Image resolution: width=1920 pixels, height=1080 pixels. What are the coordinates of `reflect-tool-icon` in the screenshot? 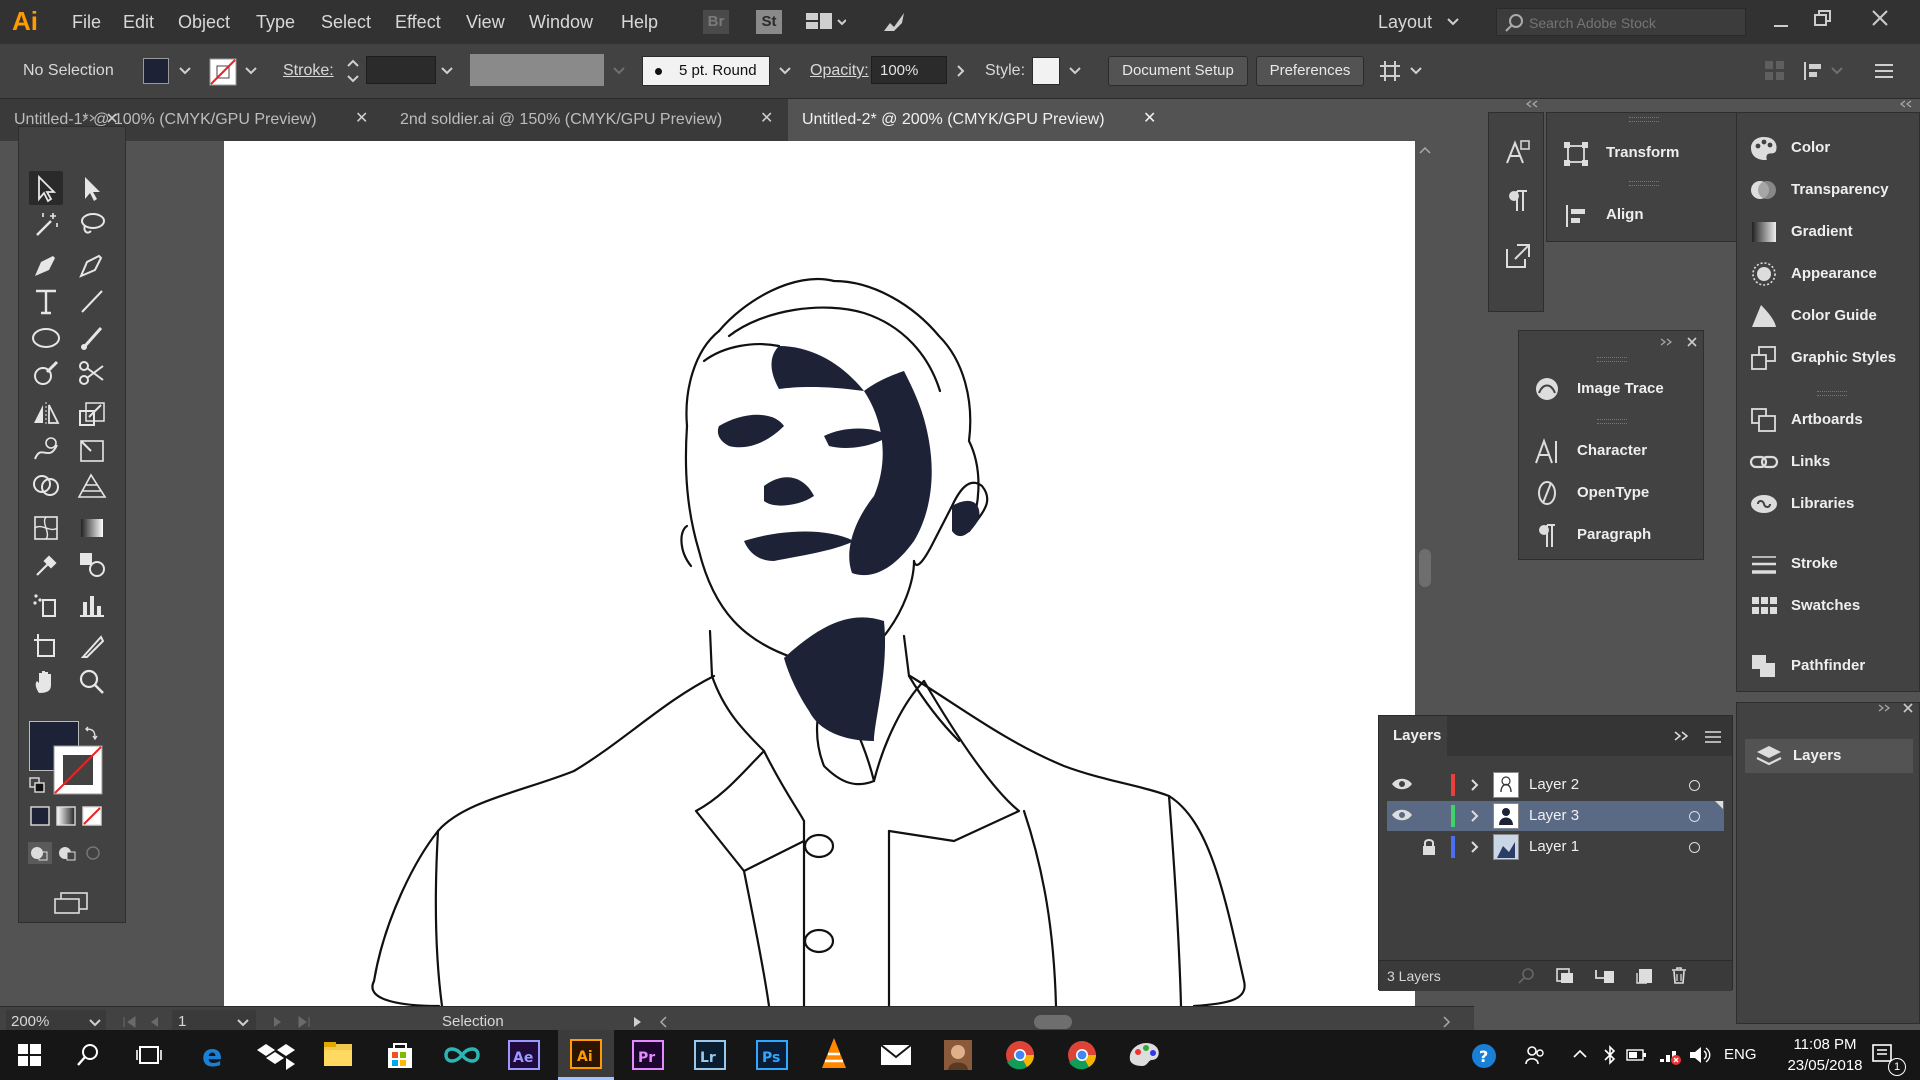 It's located at (46, 414).